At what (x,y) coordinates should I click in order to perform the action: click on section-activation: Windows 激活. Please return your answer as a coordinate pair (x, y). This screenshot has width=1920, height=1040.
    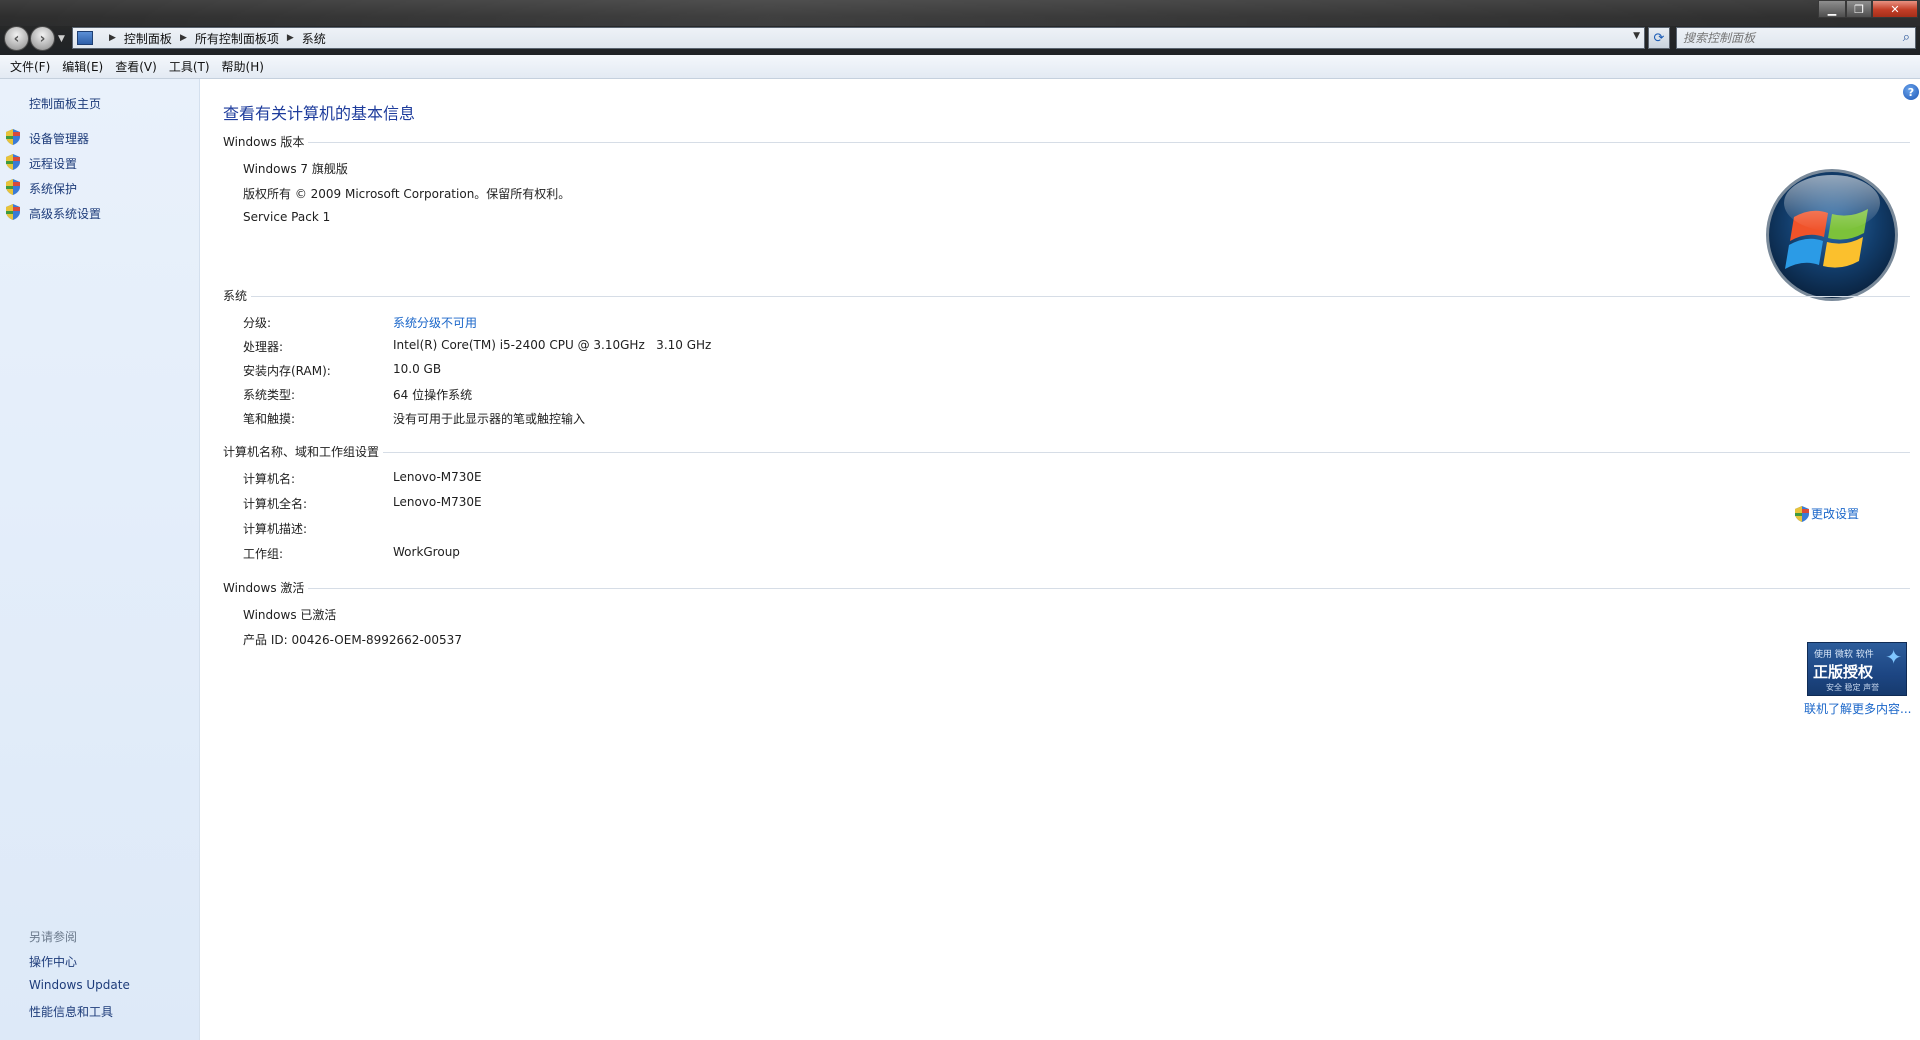
    Looking at the image, I should click on (1066, 587).